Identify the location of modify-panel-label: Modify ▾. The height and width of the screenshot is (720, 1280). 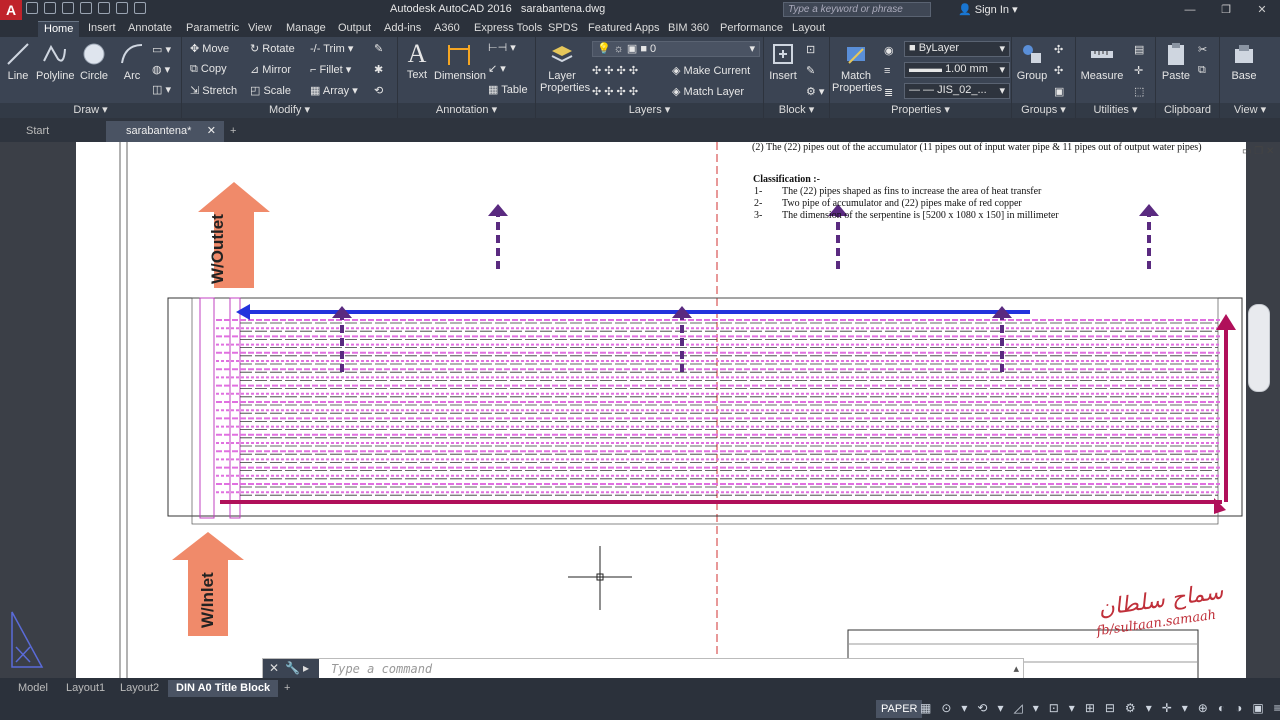
(289, 110).